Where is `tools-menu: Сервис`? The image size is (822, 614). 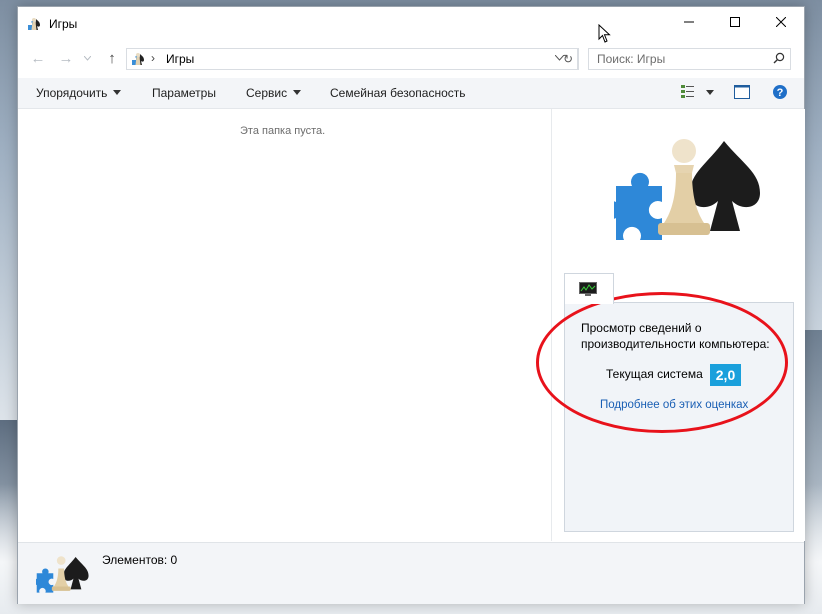
tools-menu: Сервис is located at coordinates (274, 93).